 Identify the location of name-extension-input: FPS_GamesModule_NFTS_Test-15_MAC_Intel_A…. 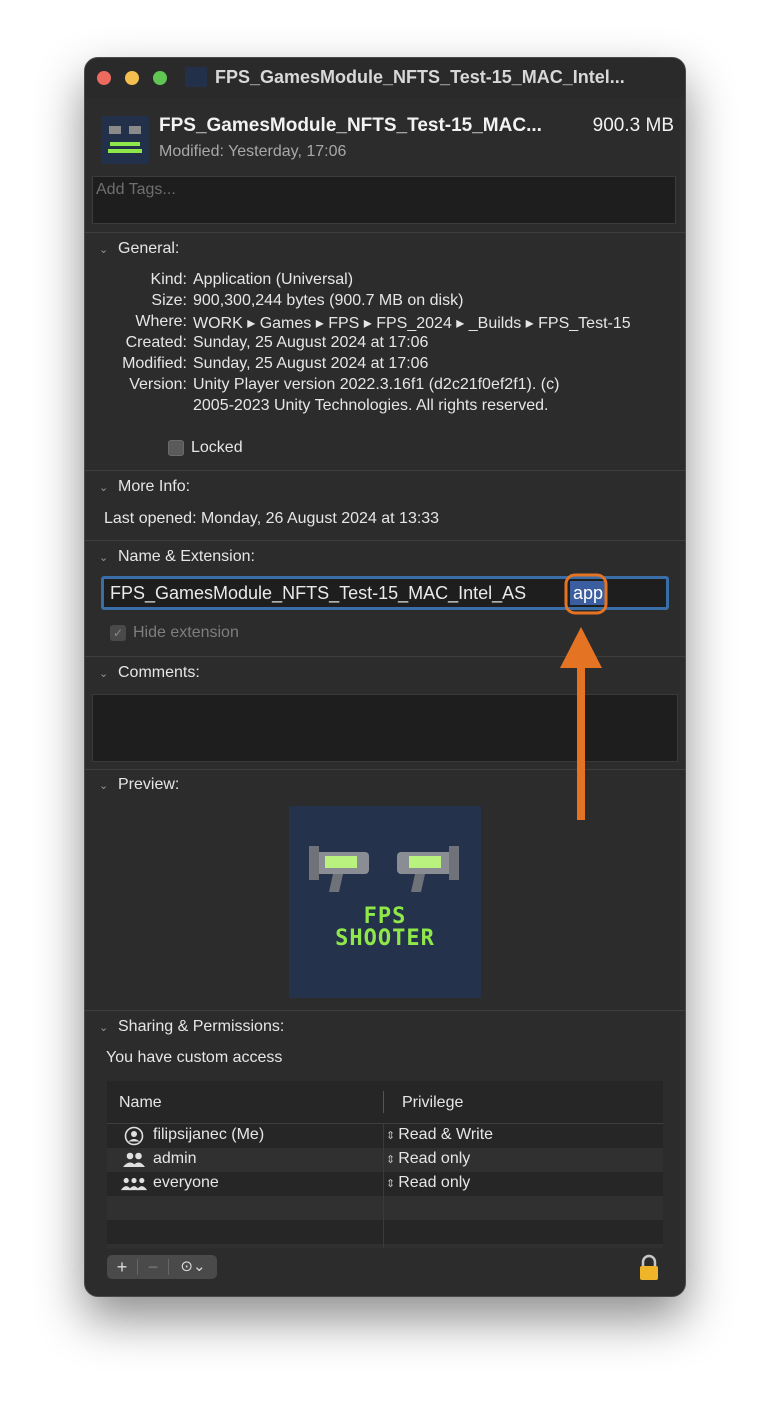
(385, 593).